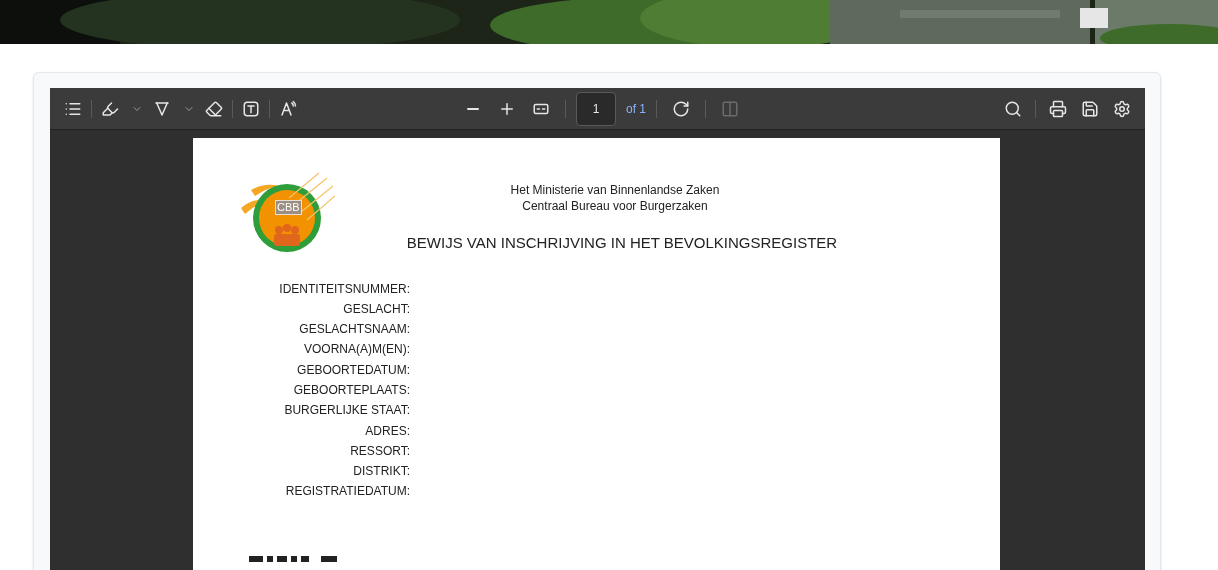  I want to click on page-number-field: 1, so click(596, 108).